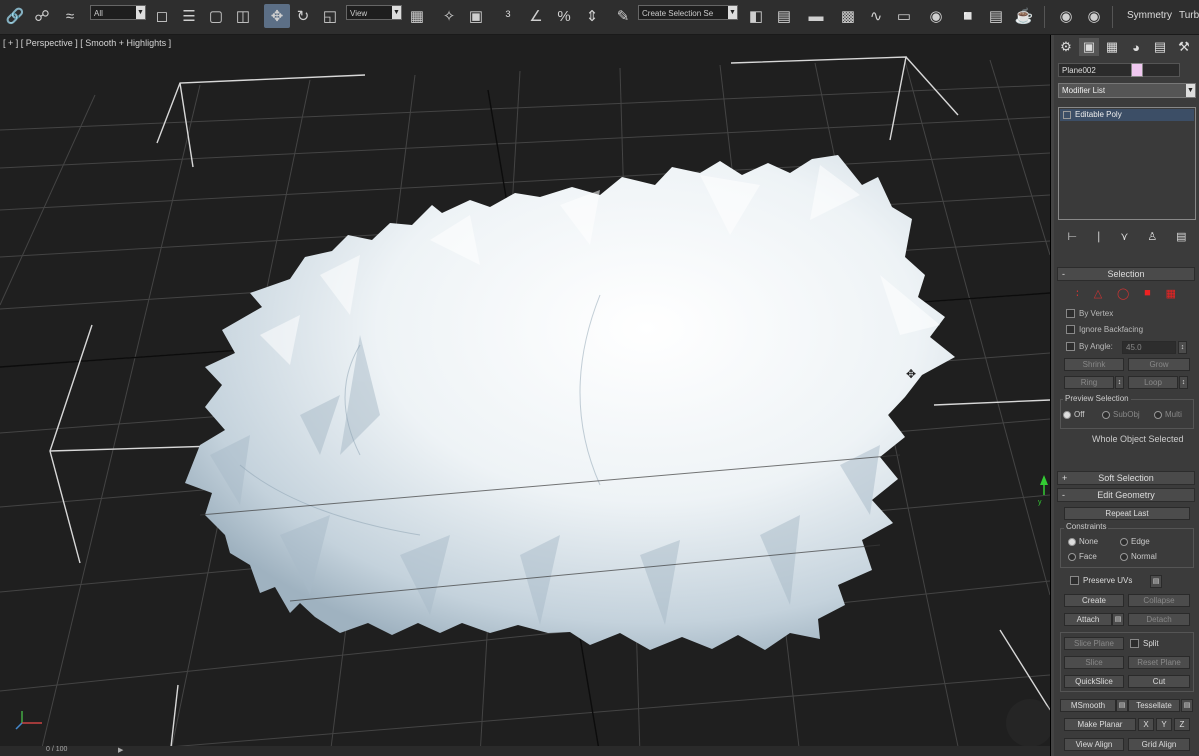 This screenshot has height=756, width=1199. What do you see at coordinates (592, 16) in the screenshot?
I see `spinner-snap-icon: ⇕` at bounding box center [592, 16].